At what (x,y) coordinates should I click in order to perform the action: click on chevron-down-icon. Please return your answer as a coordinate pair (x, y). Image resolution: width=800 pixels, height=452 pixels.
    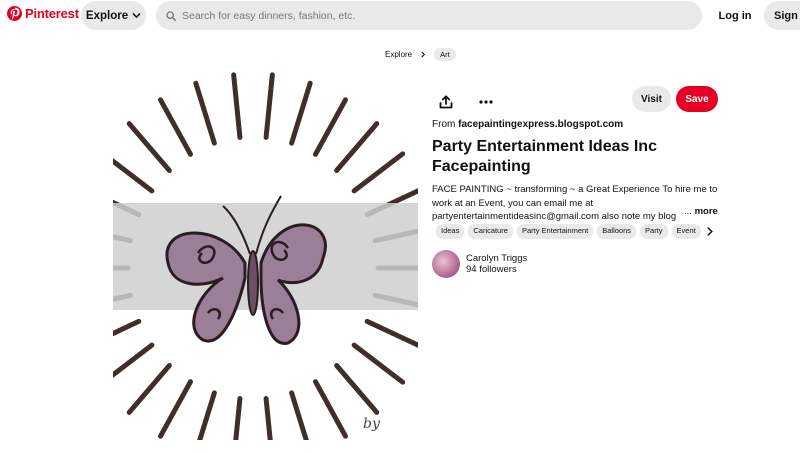
    Looking at the image, I should click on (136, 15).